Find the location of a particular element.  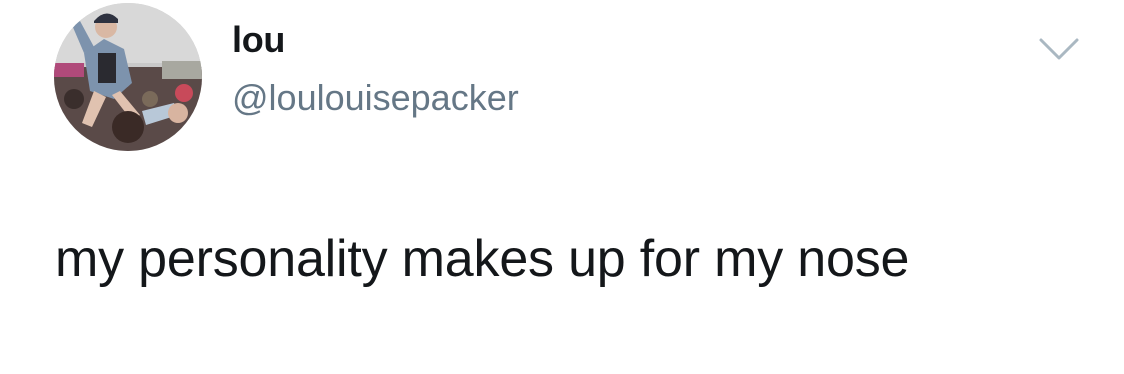

avatar-photo is located at coordinates (128, 77).